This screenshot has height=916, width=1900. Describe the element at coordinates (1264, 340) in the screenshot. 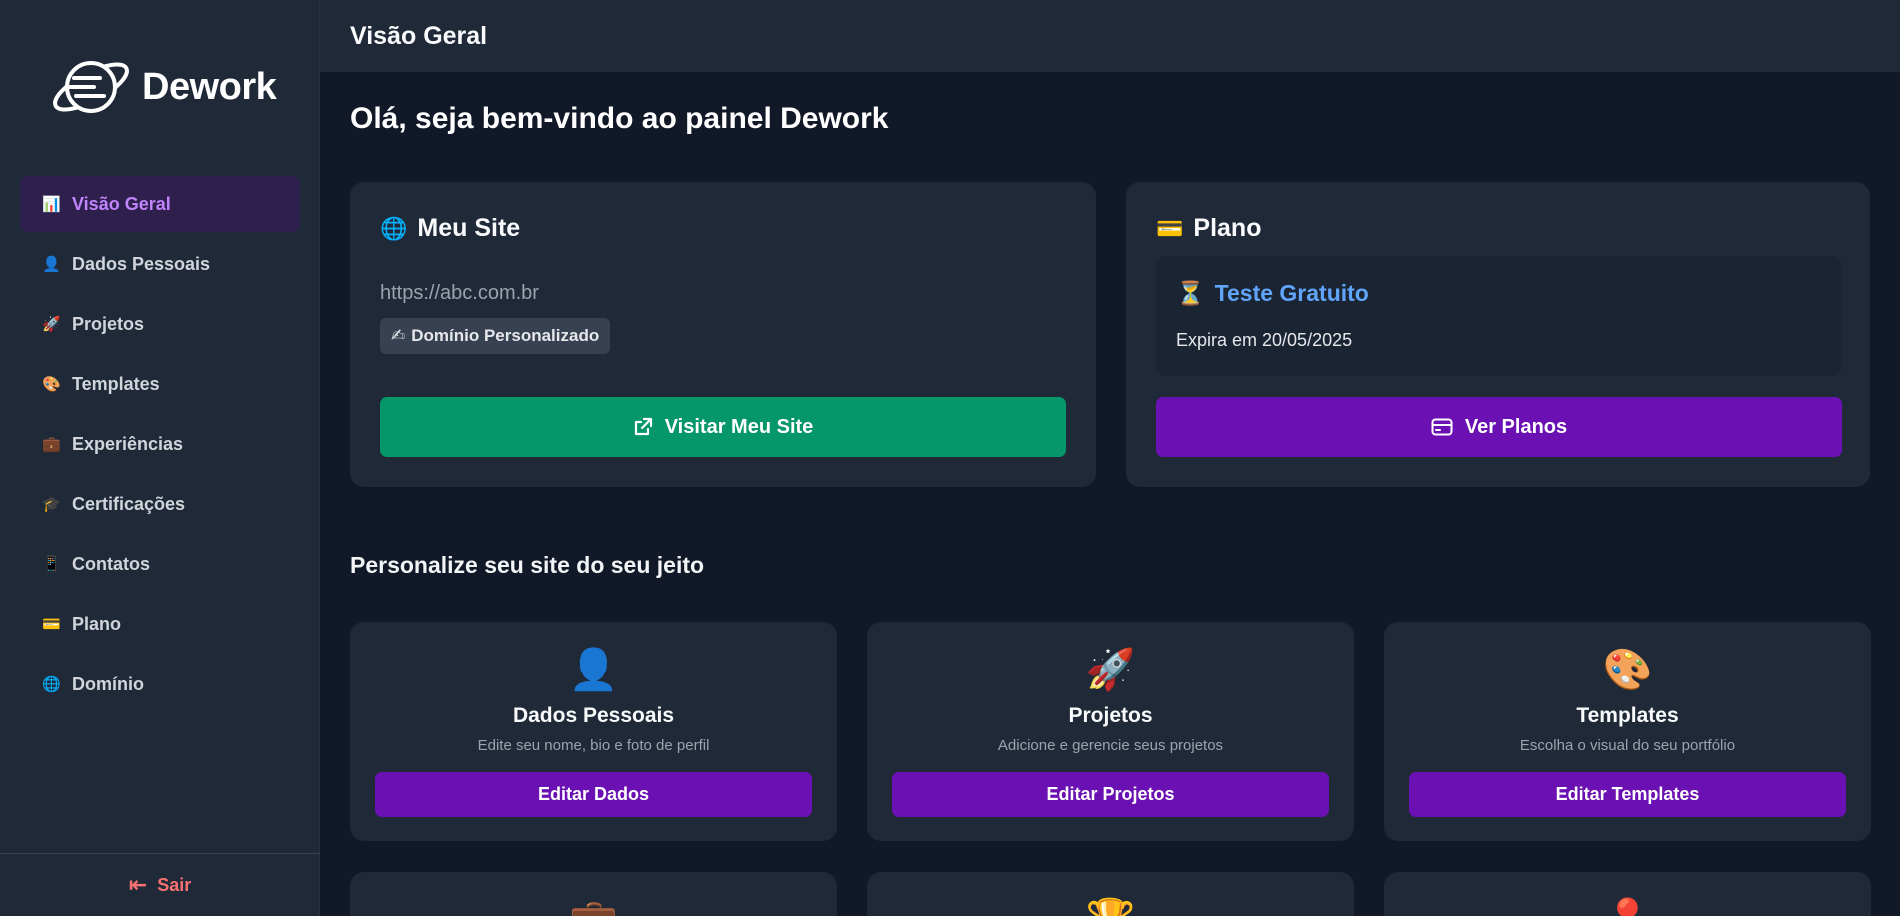

I see `plan-expiry: Expira em 20/05/2025` at that location.